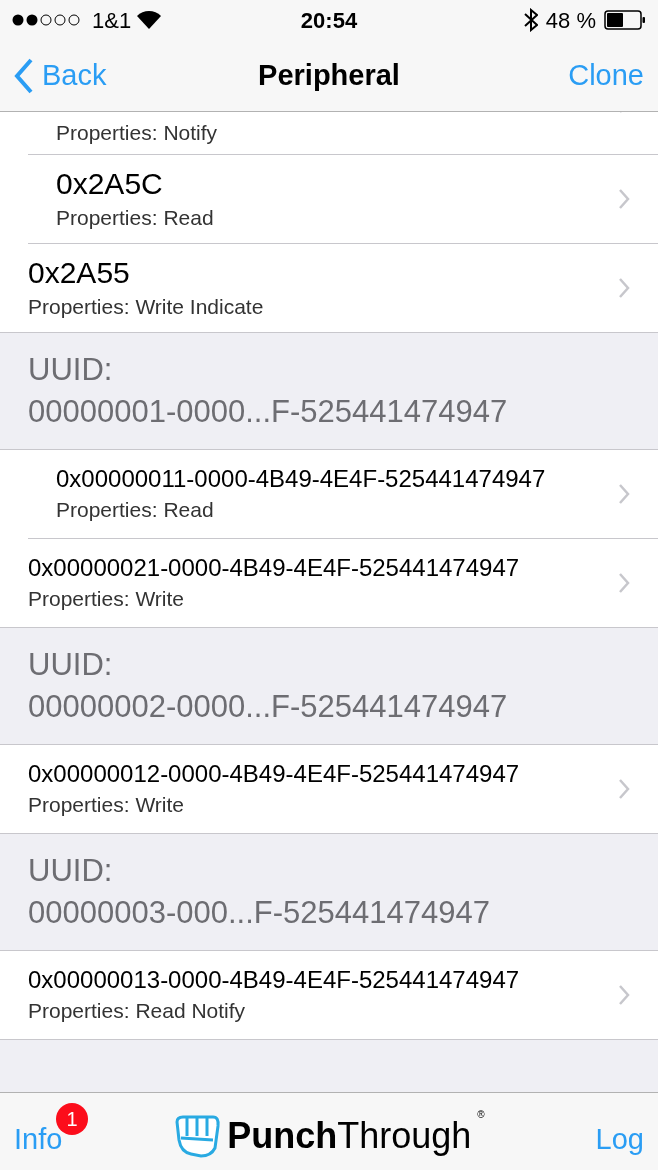  I want to click on characteristic-row: 0x00000021-0000-4B49-4E4F-525441474947 Properties: Write, so click(329, 583).